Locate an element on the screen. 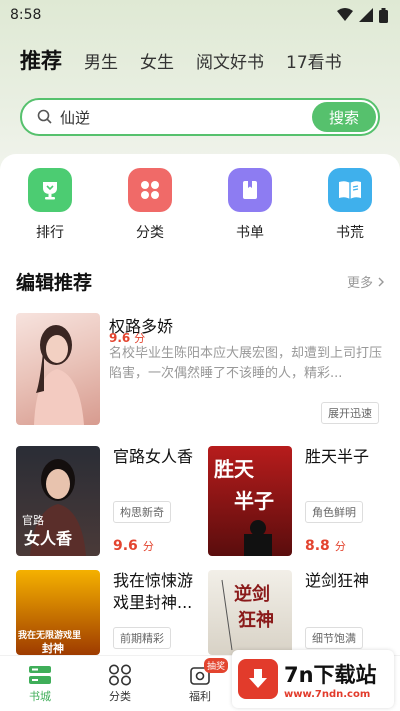 The width and height of the screenshot is (400, 711). book-cover: 逆剑 狂神 is located at coordinates (250, 612).